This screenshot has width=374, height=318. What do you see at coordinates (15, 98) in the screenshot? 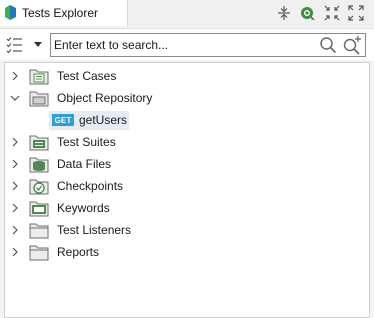
I see `chevron-down-icon` at bounding box center [15, 98].